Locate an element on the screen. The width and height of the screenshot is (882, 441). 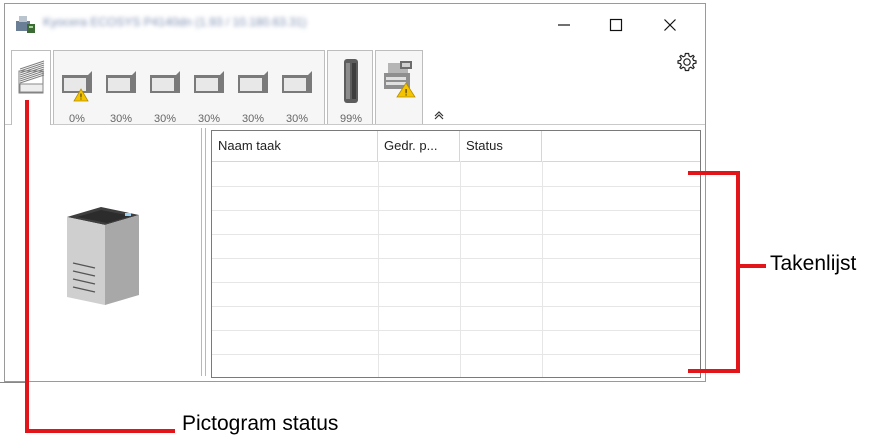
tray-5-icon is located at coordinates (253, 82).